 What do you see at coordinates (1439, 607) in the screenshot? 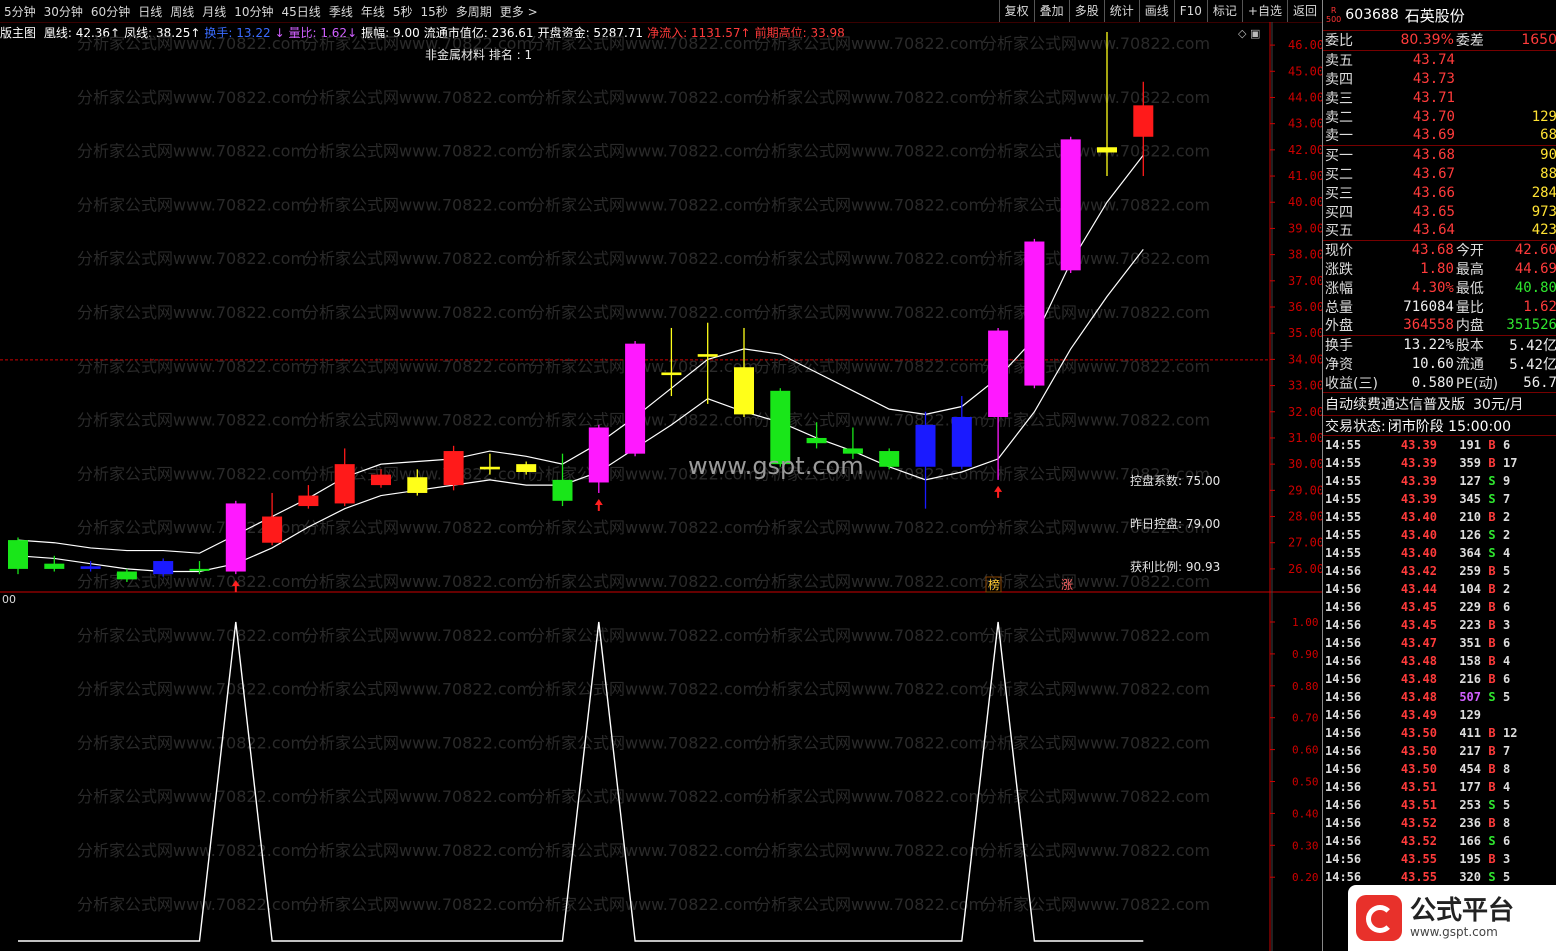
I see `tick-row: 14:56 43.45 229 B 6` at bounding box center [1439, 607].